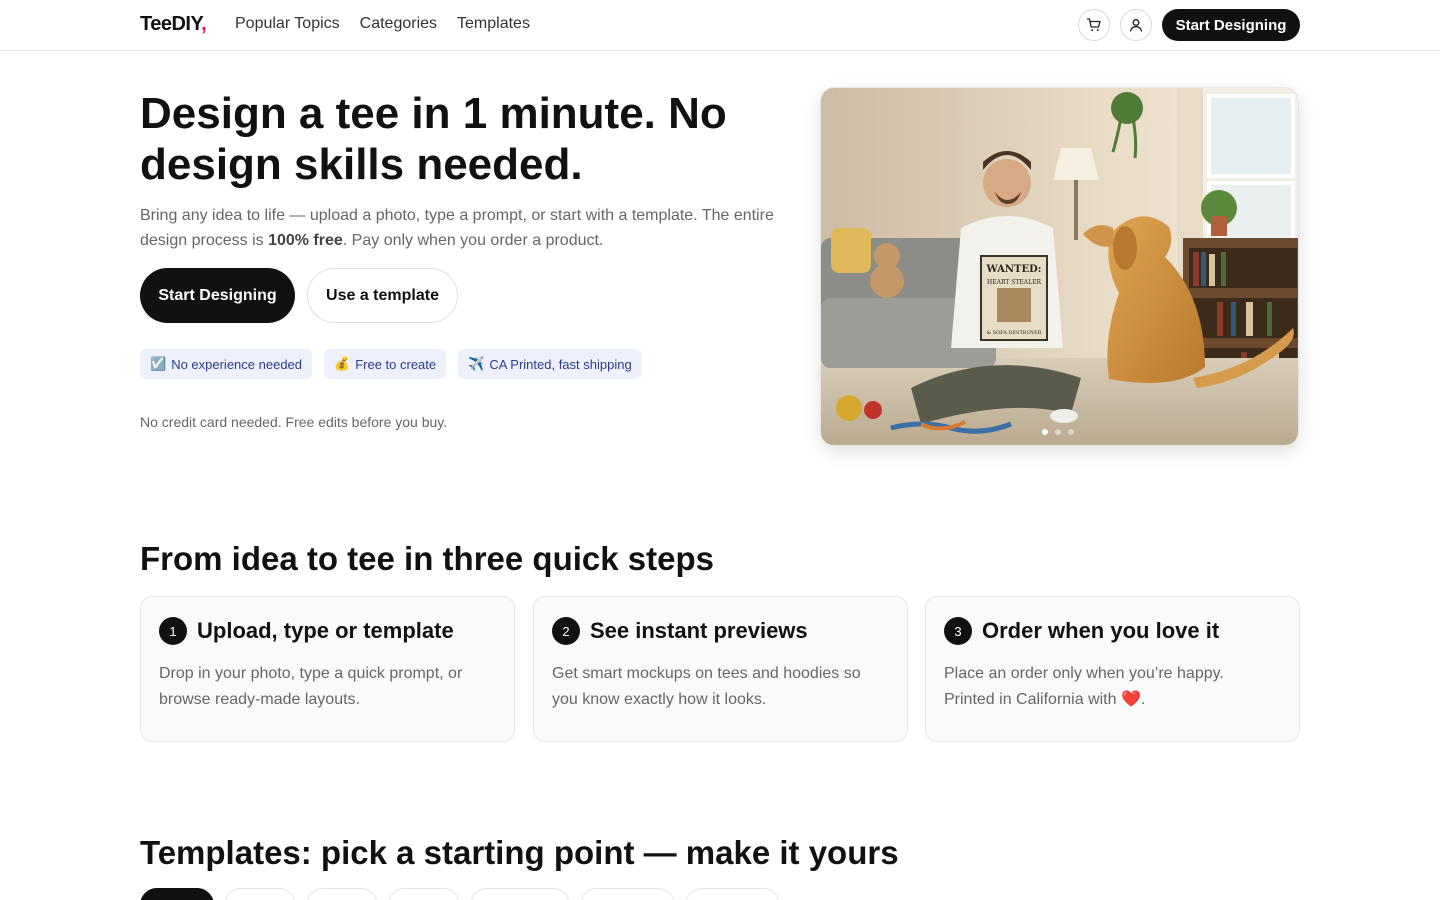 This screenshot has height=900, width=1440. I want to click on account-button, so click(1136, 25).